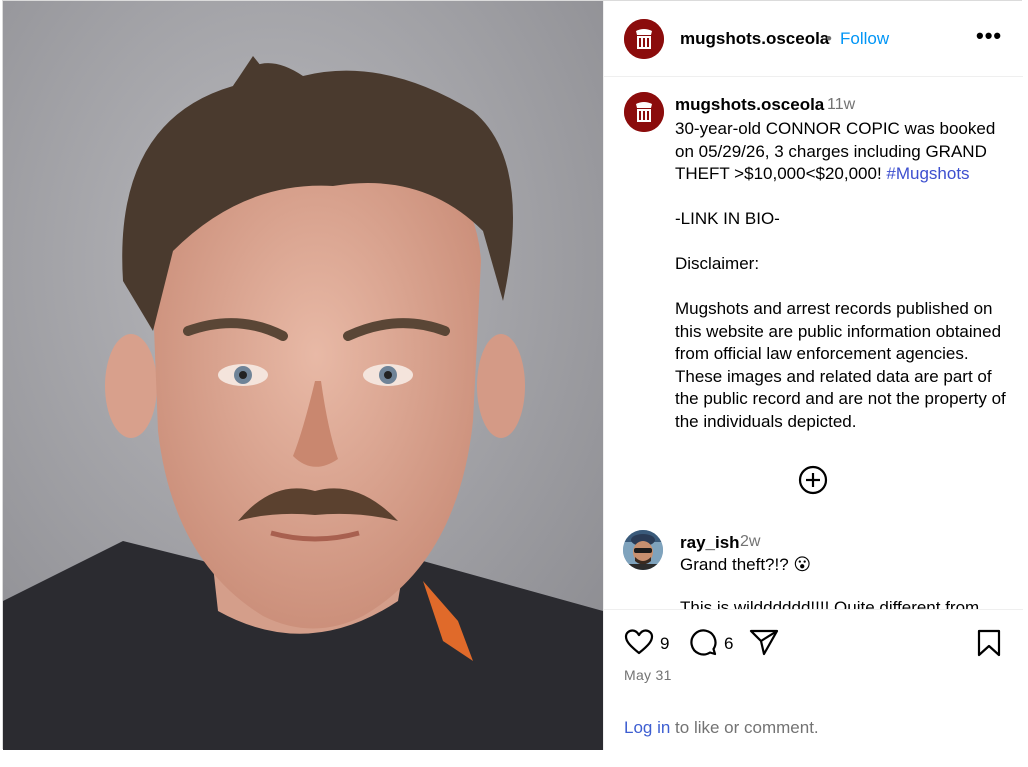 The height and width of the screenshot is (767, 1028). What do you see at coordinates (864, 39) in the screenshot?
I see `follow-button: Follow` at bounding box center [864, 39].